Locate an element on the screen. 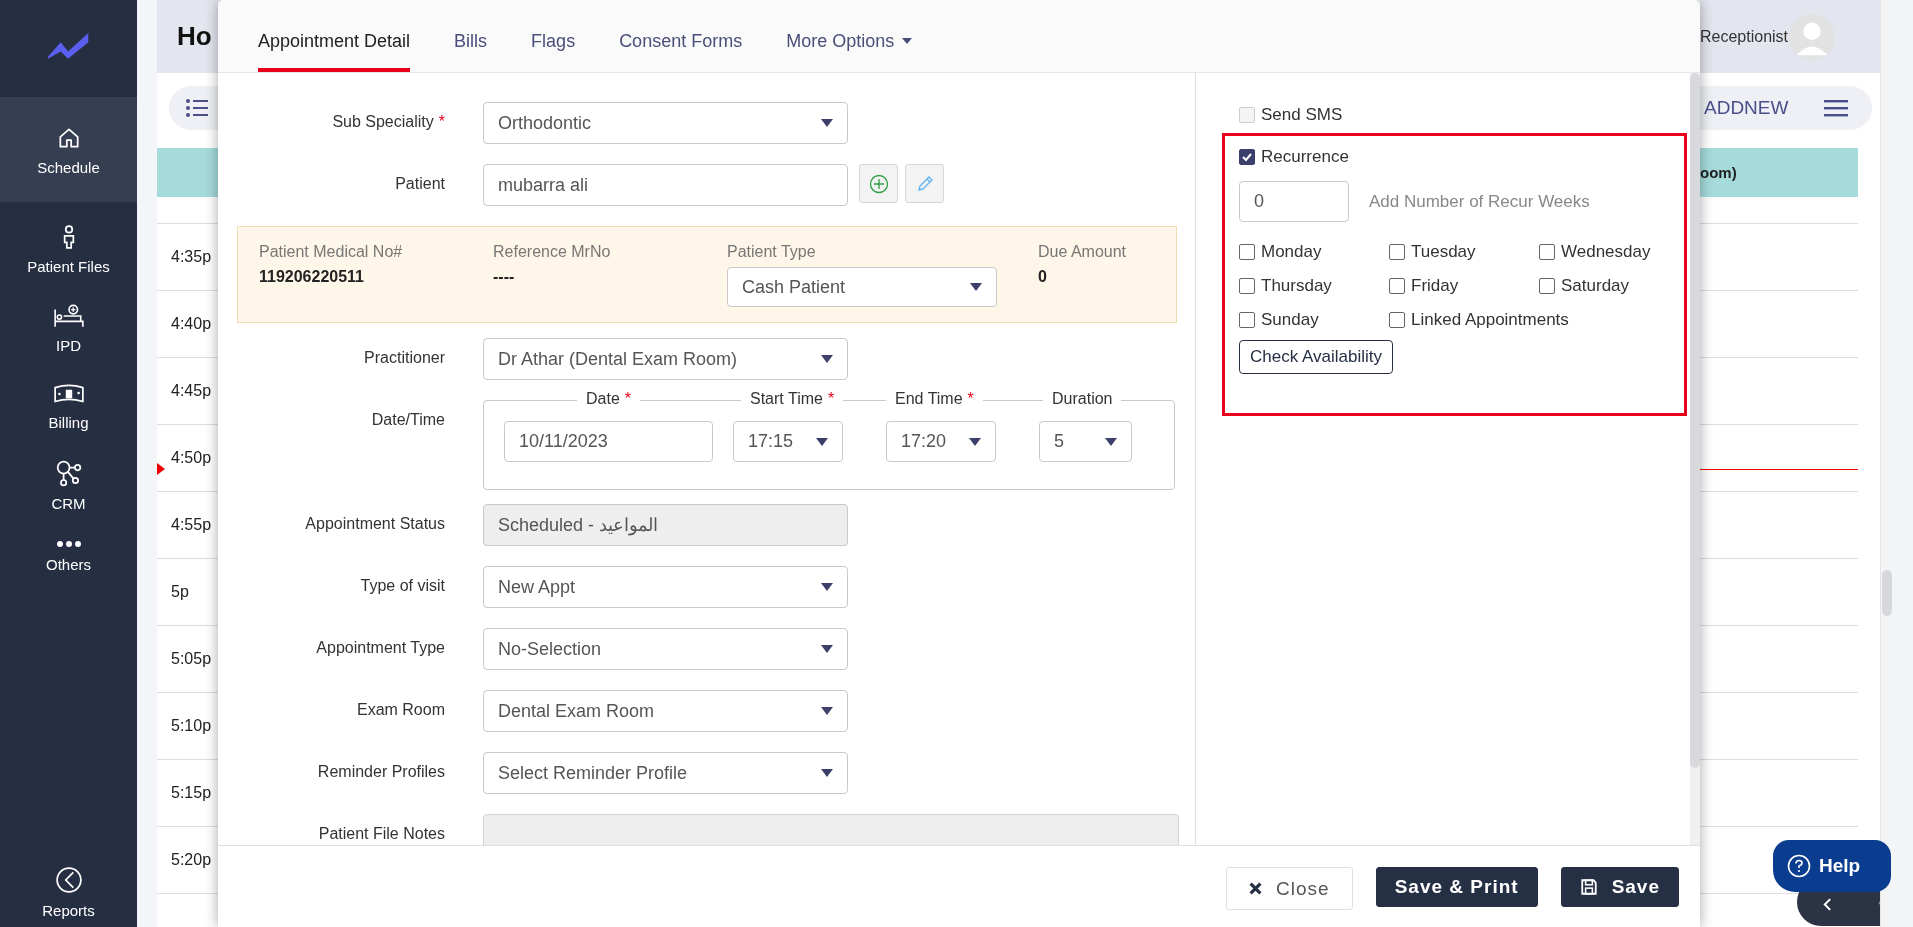  time-label: 4:45p is located at coordinates (191, 391).